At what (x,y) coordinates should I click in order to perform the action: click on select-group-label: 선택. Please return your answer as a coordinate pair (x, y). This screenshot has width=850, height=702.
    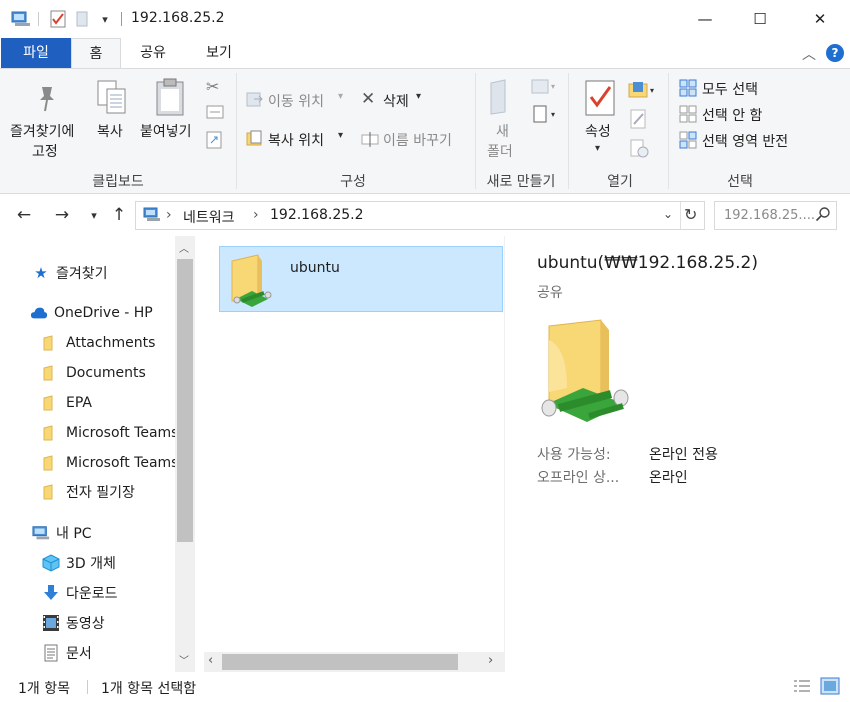
    Looking at the image, I should click on (740, 182).